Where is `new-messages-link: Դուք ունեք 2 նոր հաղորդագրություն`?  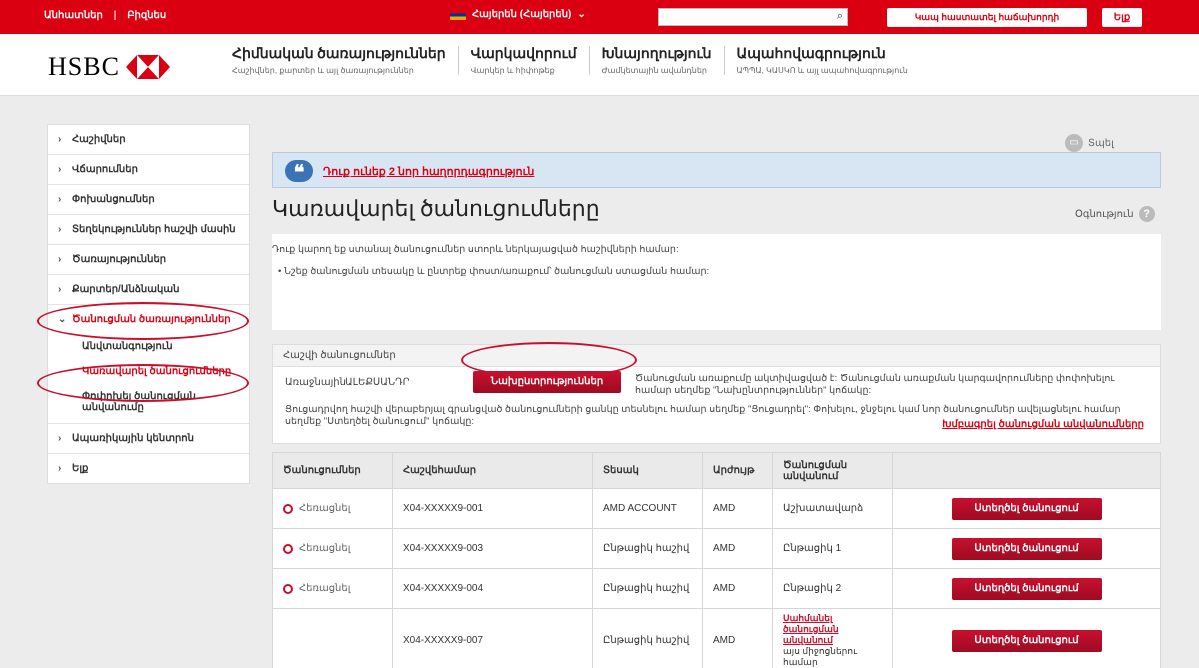
new-messages-link: Դուք ունեք 2 նոր հաղորդագրություն is located at coordinates (428, 171).